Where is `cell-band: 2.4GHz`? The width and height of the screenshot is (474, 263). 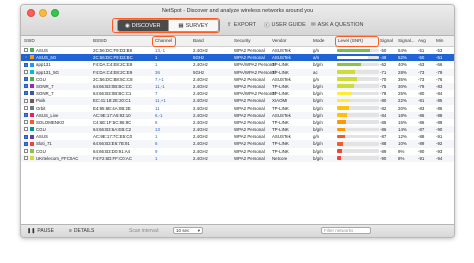 cell-band: 2.4GHz is located at coordinates (200, 122).